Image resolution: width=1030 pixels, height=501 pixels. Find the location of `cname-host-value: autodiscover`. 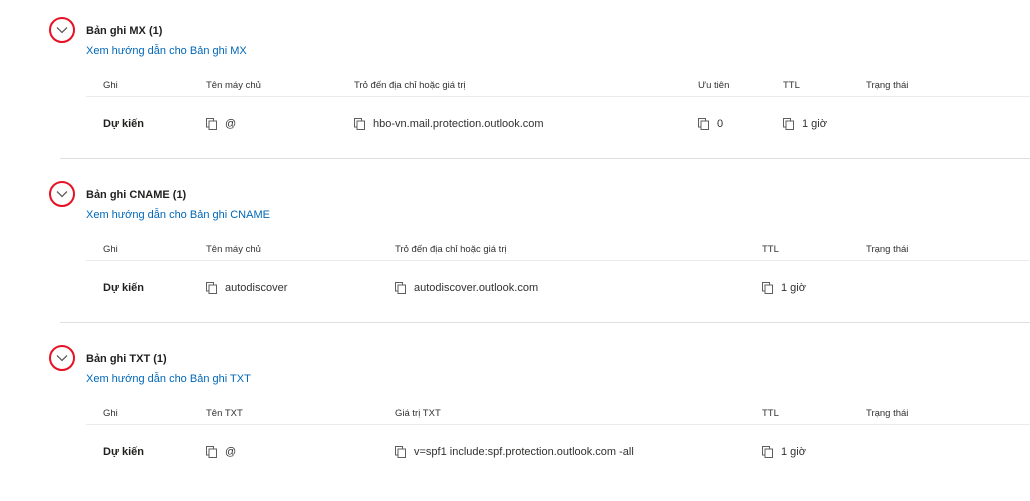

cname-host-value: autodiscover is located at coordinates (256, 288).